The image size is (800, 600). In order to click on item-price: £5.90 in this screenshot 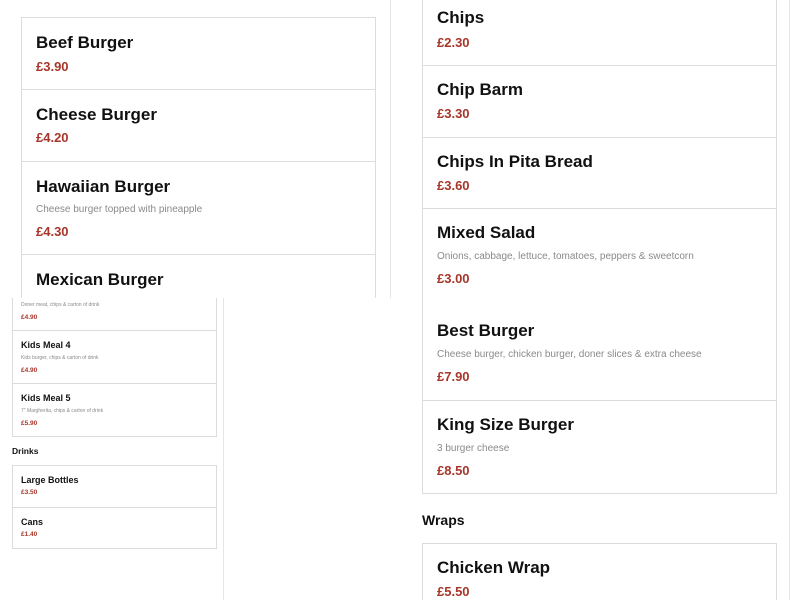, I will do `click(29, 423)`.